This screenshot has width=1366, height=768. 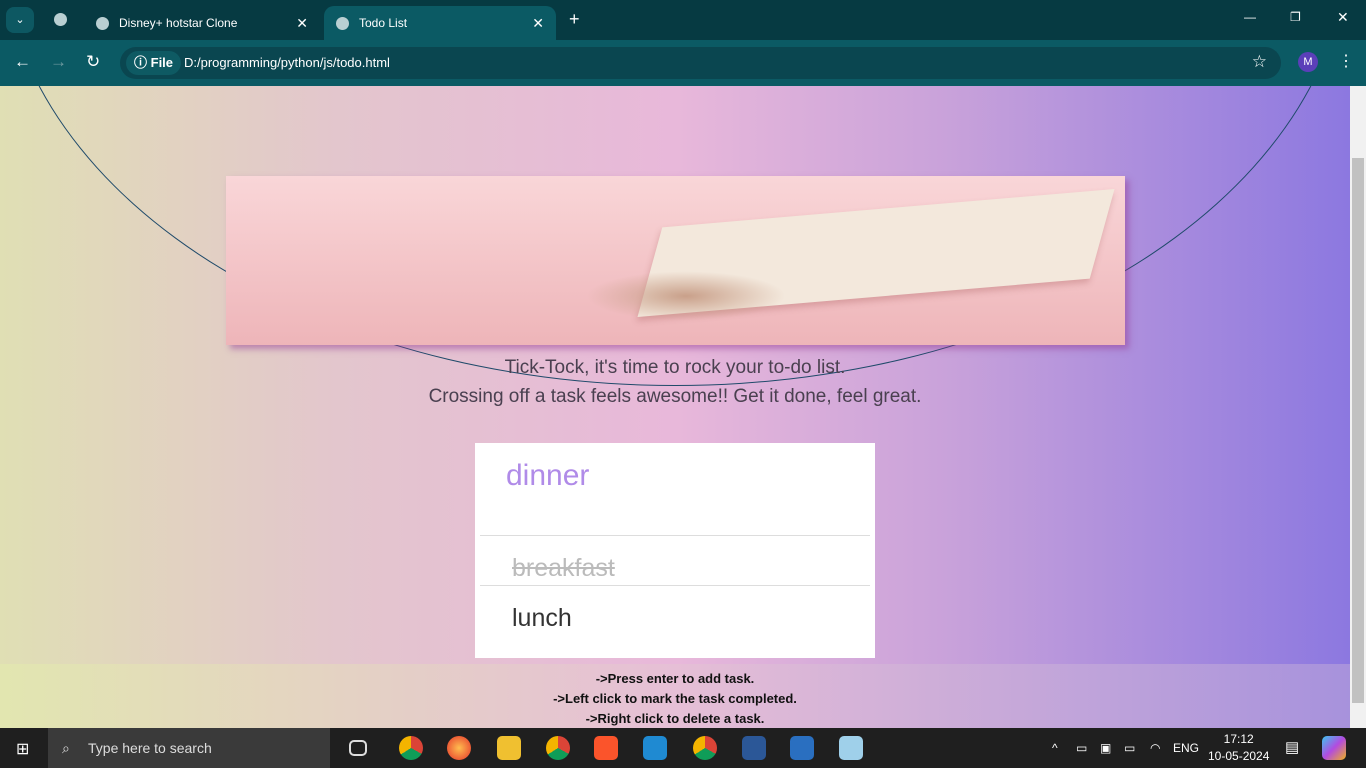 What do you see at coordinates (754, 748) in the screenshot?
I see `word-icon` at bounding box center [754, 748].